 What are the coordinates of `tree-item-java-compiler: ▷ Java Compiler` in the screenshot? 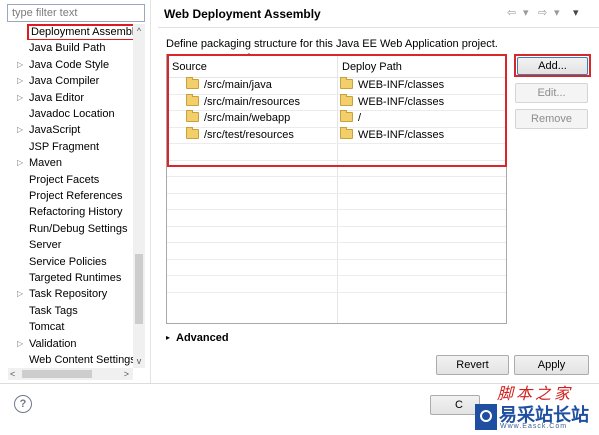 It's located at (70, 81).